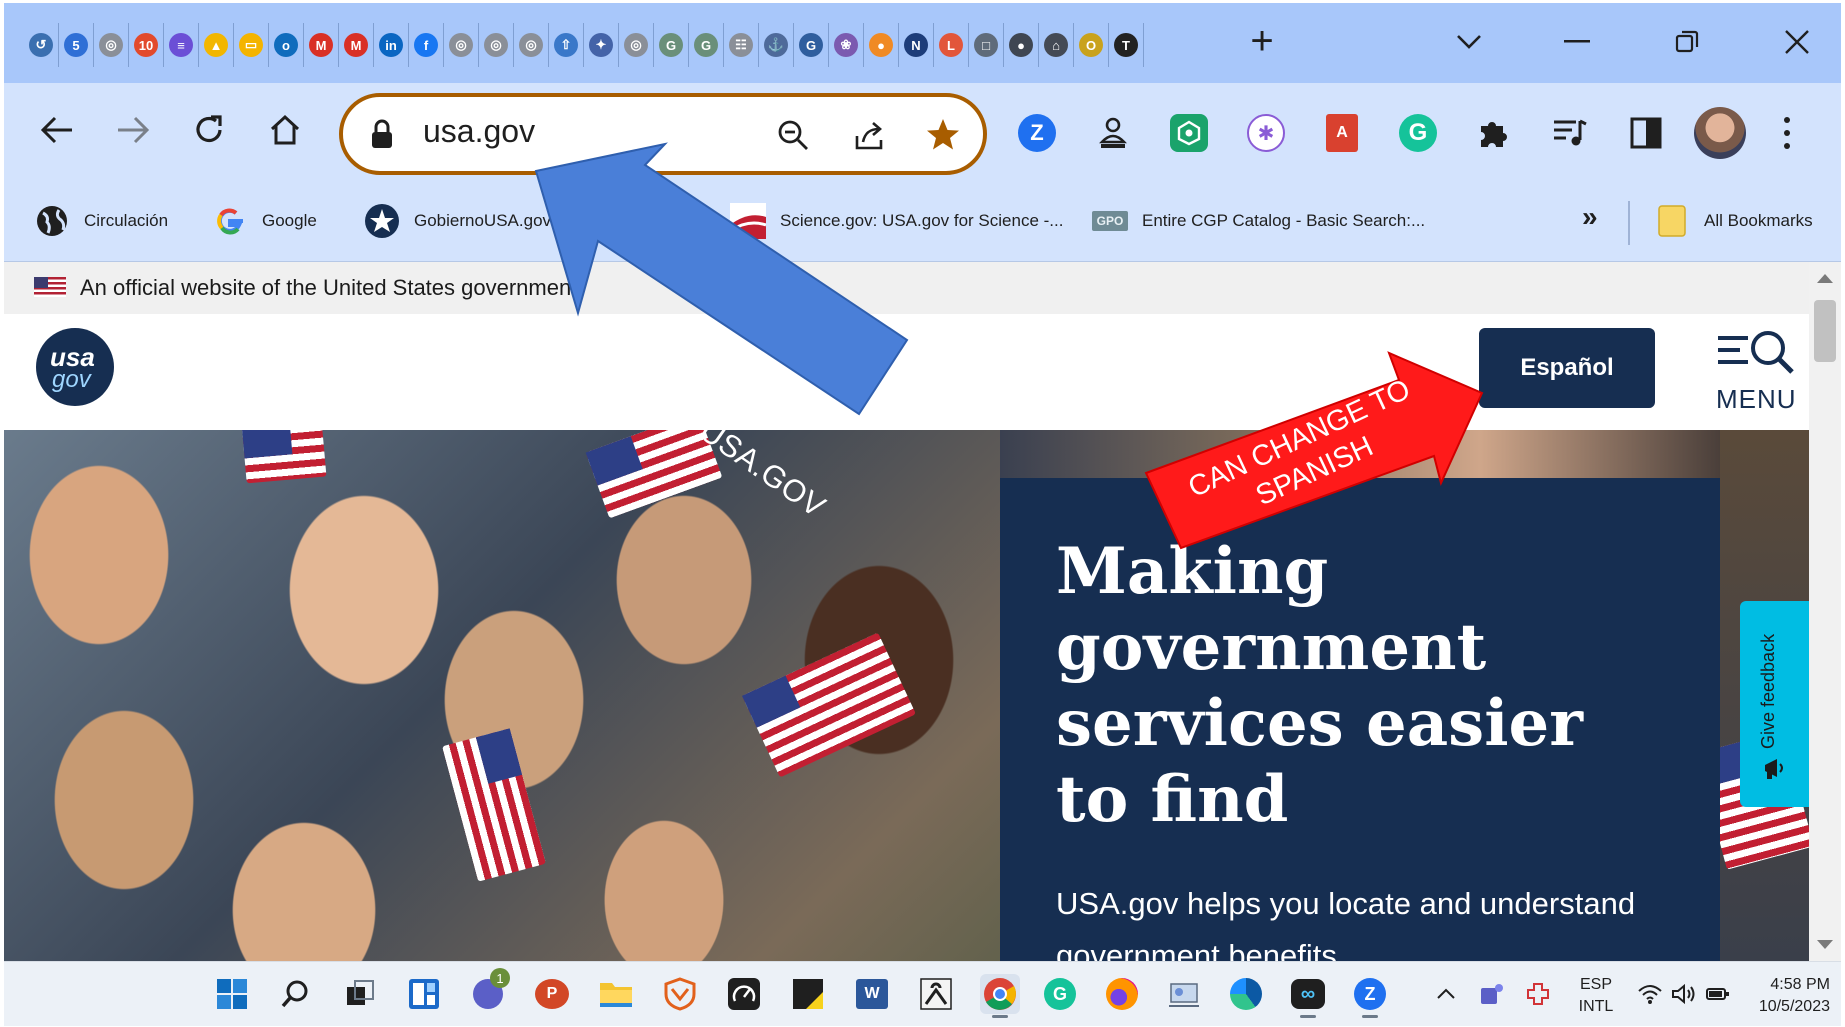  Describe the element at coordinates (76, 45) in the screenshot. I see `pinned-tab: 5` at that location.